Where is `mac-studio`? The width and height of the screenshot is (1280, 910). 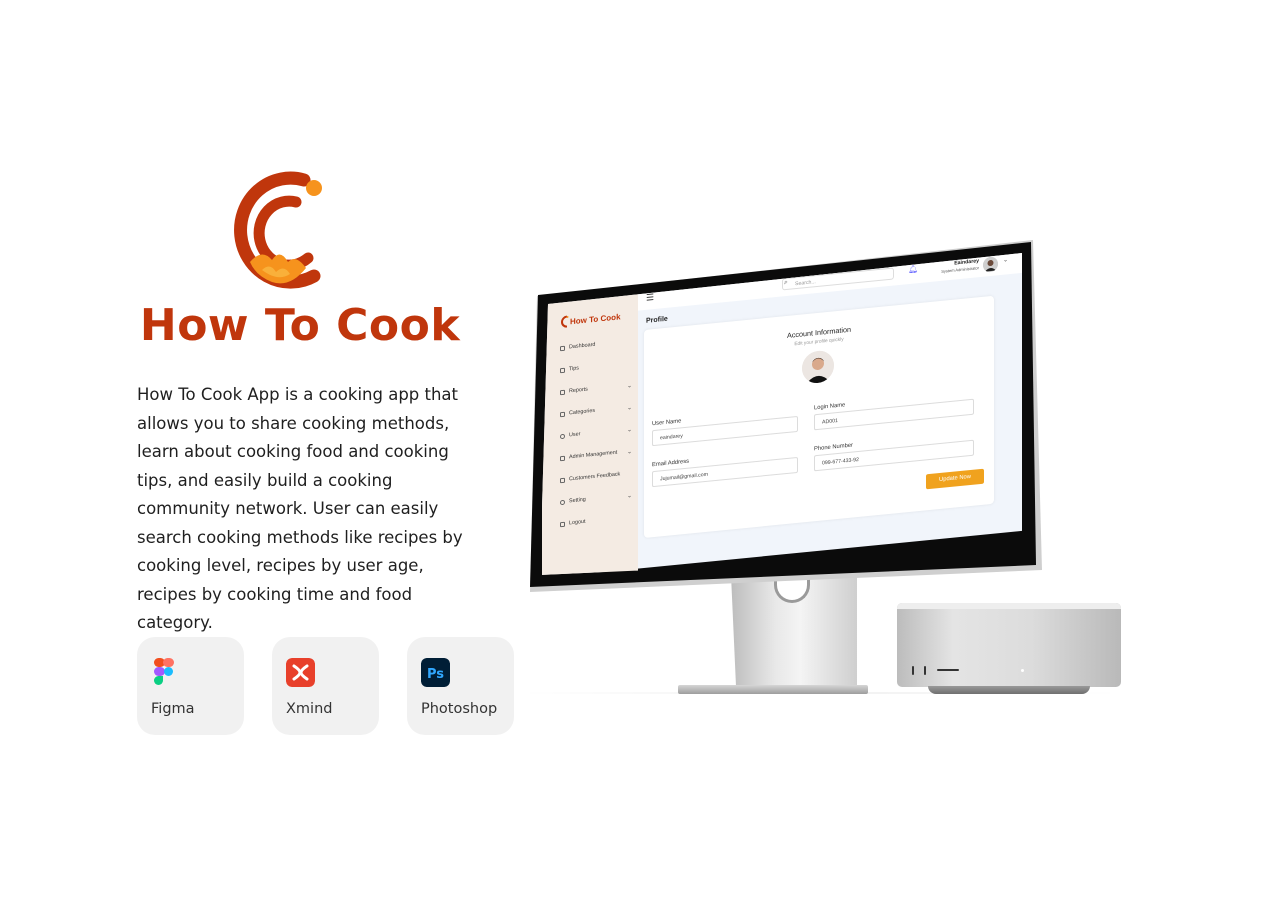
mac-studio is located at coordinates (1009, 645).